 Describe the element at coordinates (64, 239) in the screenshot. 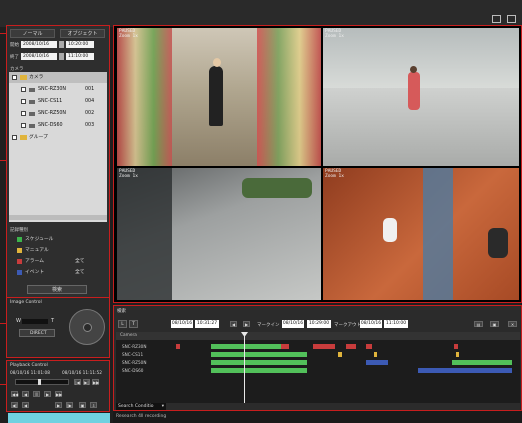

I see `record-type-schedule: スケジュール` at that location.